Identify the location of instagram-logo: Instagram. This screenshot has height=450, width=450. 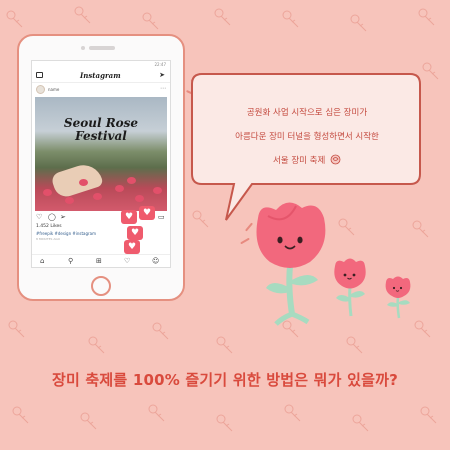
(100, 75).